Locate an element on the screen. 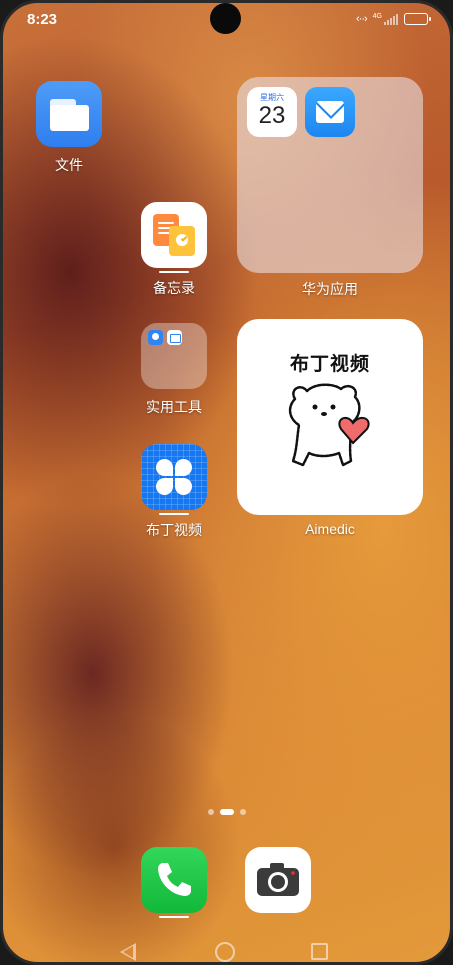 Image resolution: width=453 pixels, height=965 pixels. calendar-day: 23 is located at coordinates (272, 115).